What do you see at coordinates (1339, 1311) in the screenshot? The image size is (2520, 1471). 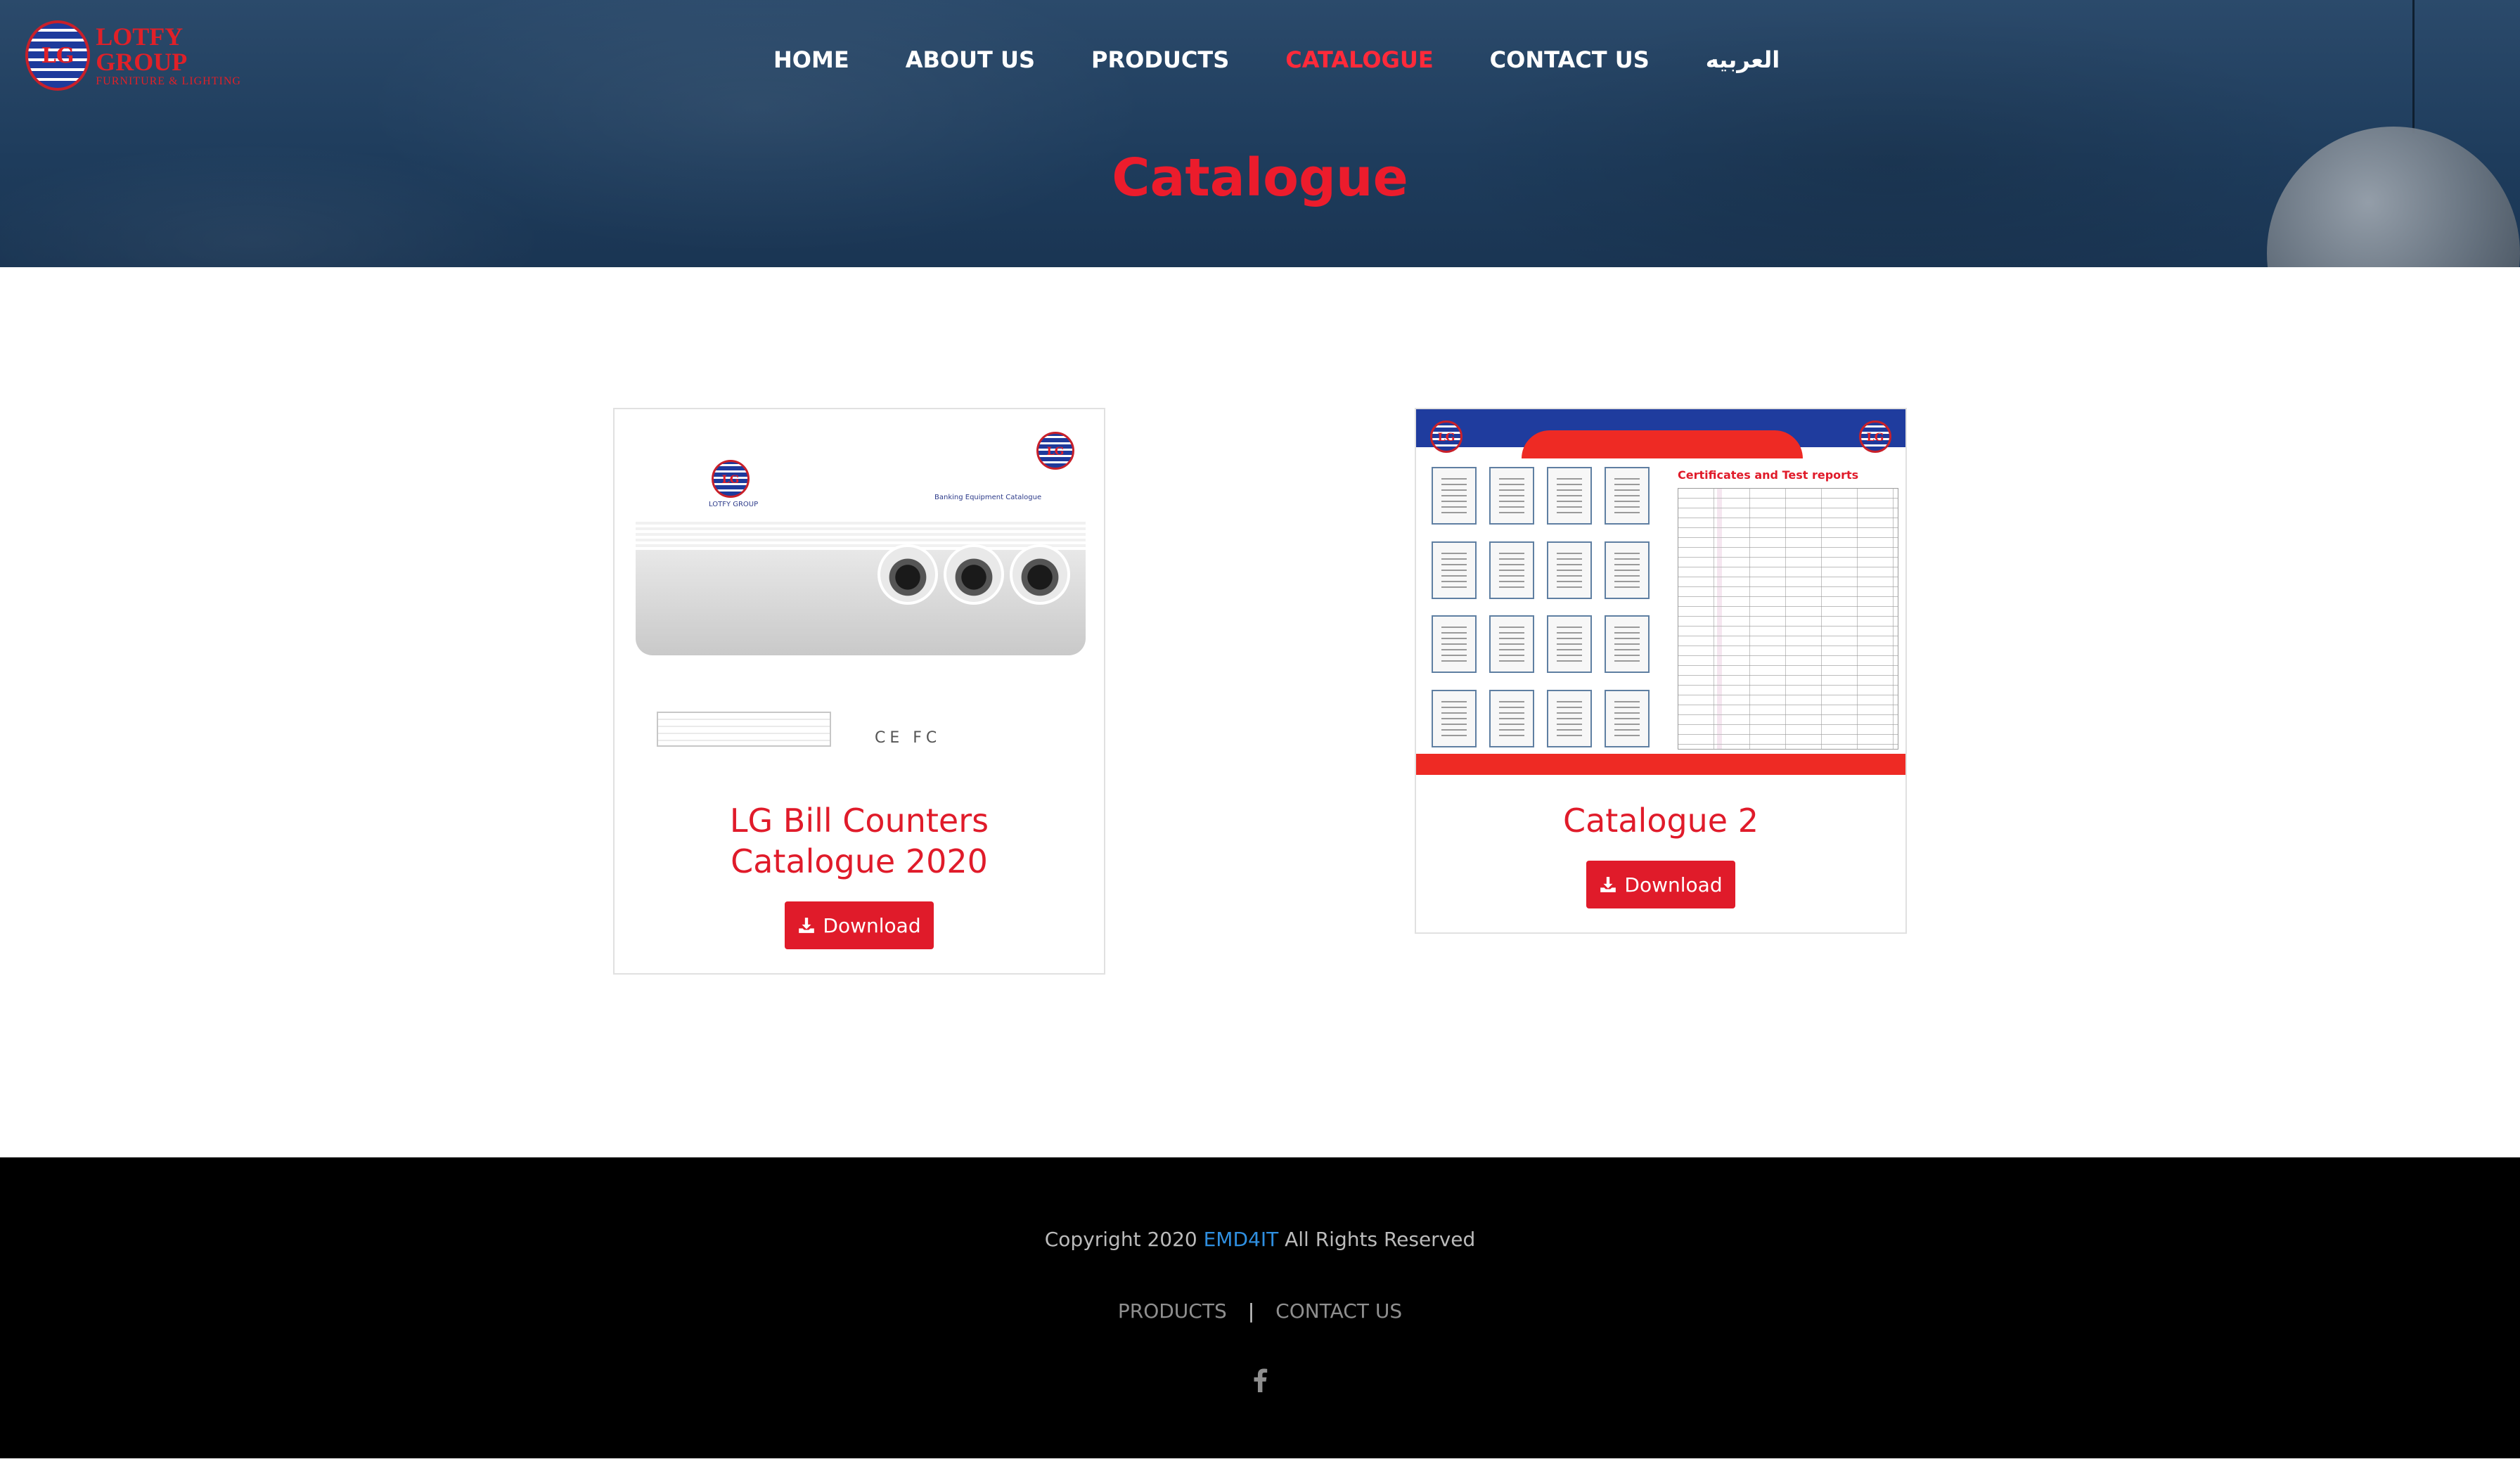 I see `footer-link-contact-us: CONTACT US` at bounding box center [1339, 1311].